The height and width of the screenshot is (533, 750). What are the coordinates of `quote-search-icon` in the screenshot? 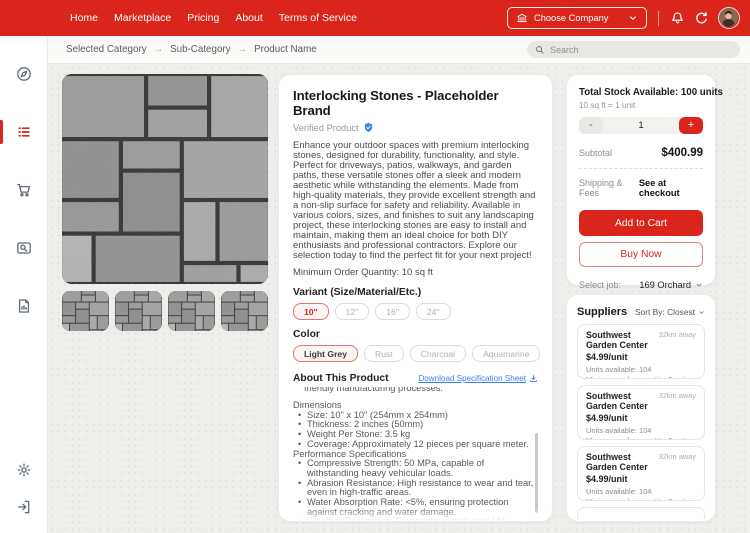 It's located at (24, 248).